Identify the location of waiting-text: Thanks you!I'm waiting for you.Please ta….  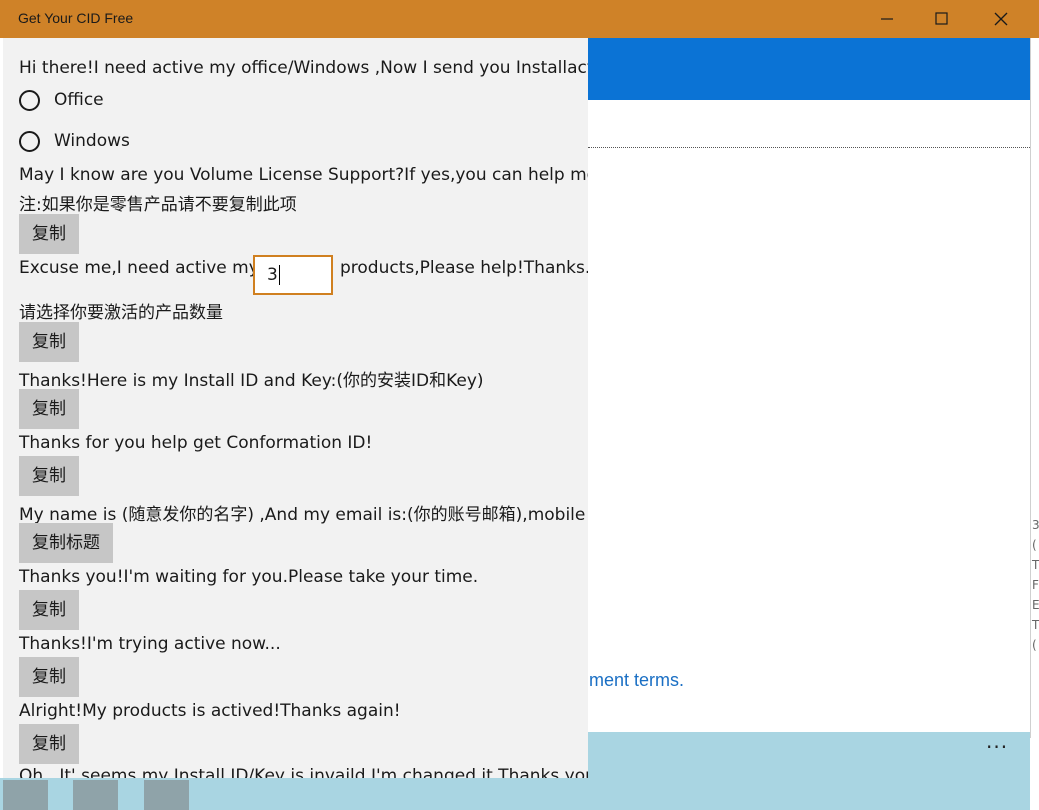
(249, 577).